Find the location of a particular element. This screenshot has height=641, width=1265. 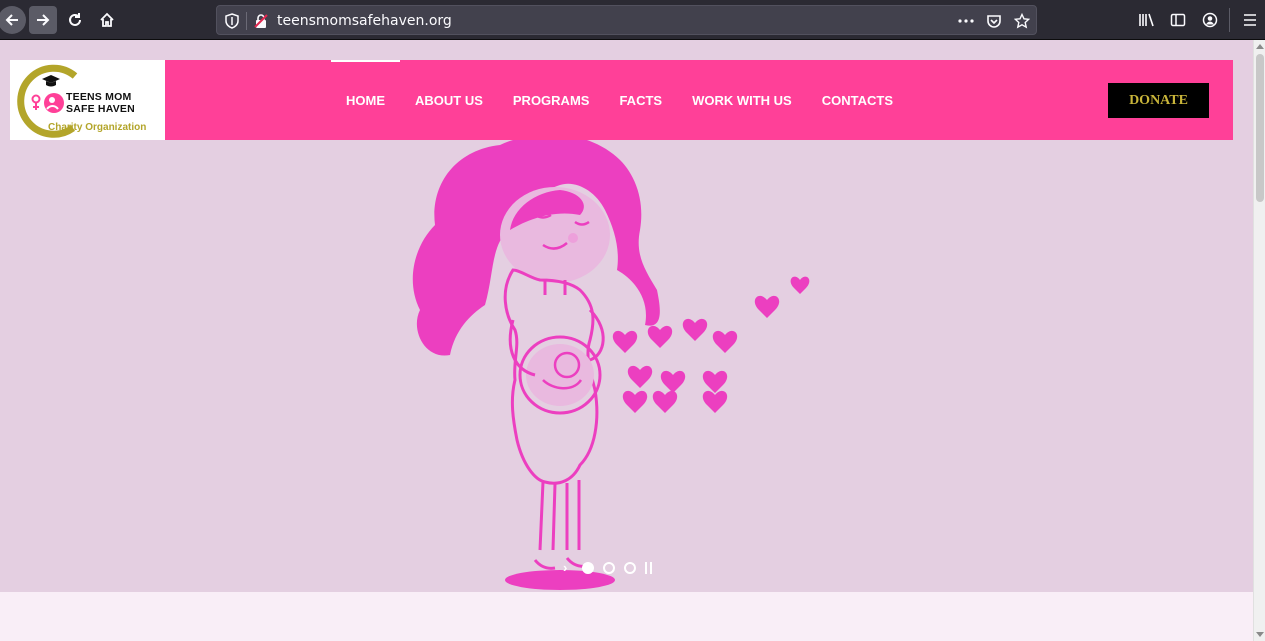

browser-toolbar: teensmomsafehaven.org is located at coordinates (632, 20).